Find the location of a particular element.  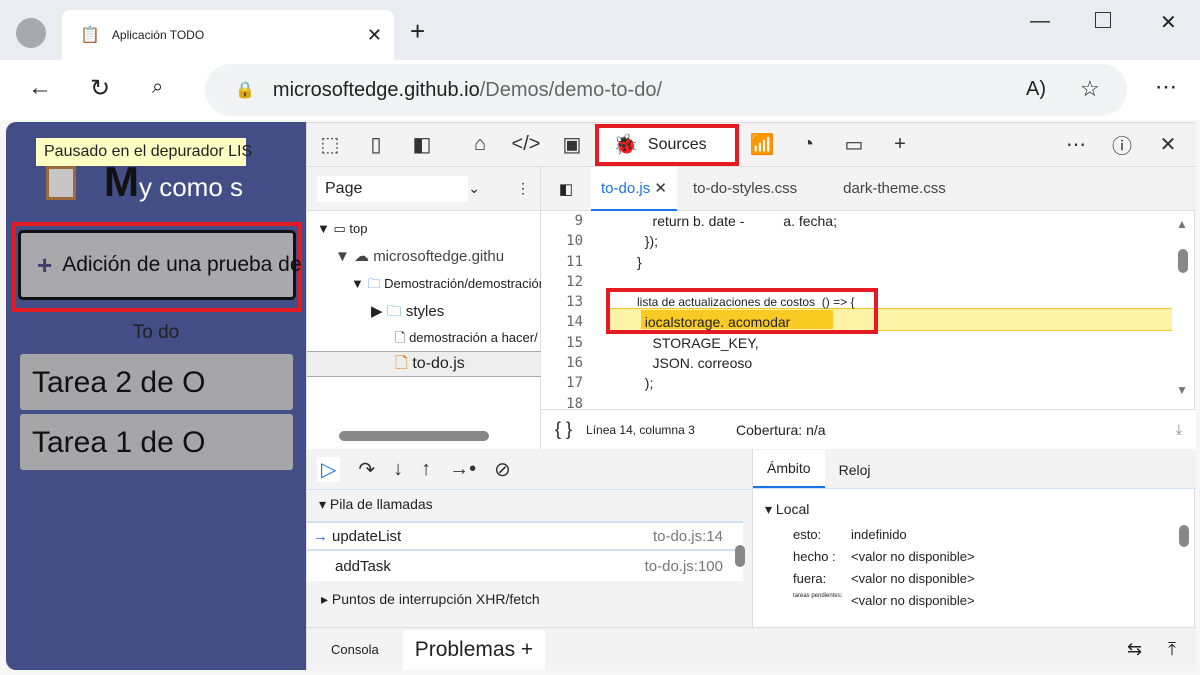

tab-sources: 🐞 Sources is located at coordinates (667, 144).